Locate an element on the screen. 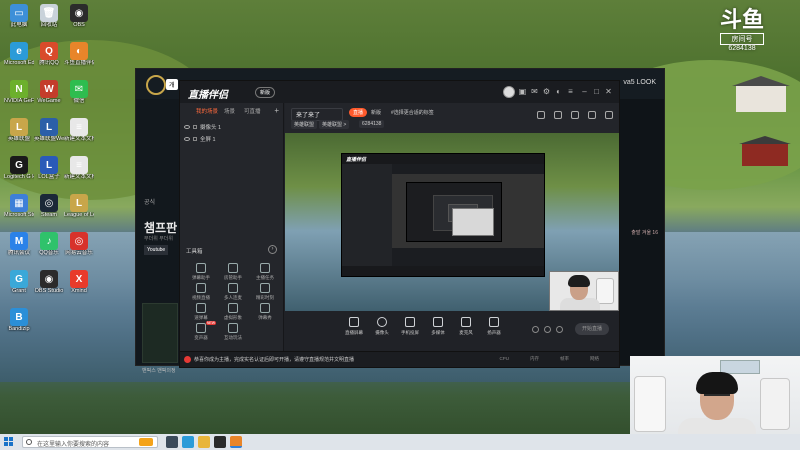 This screenshot has width=800, height=450. start-live-button: 开始直播 is located at coordinates (592, 329).